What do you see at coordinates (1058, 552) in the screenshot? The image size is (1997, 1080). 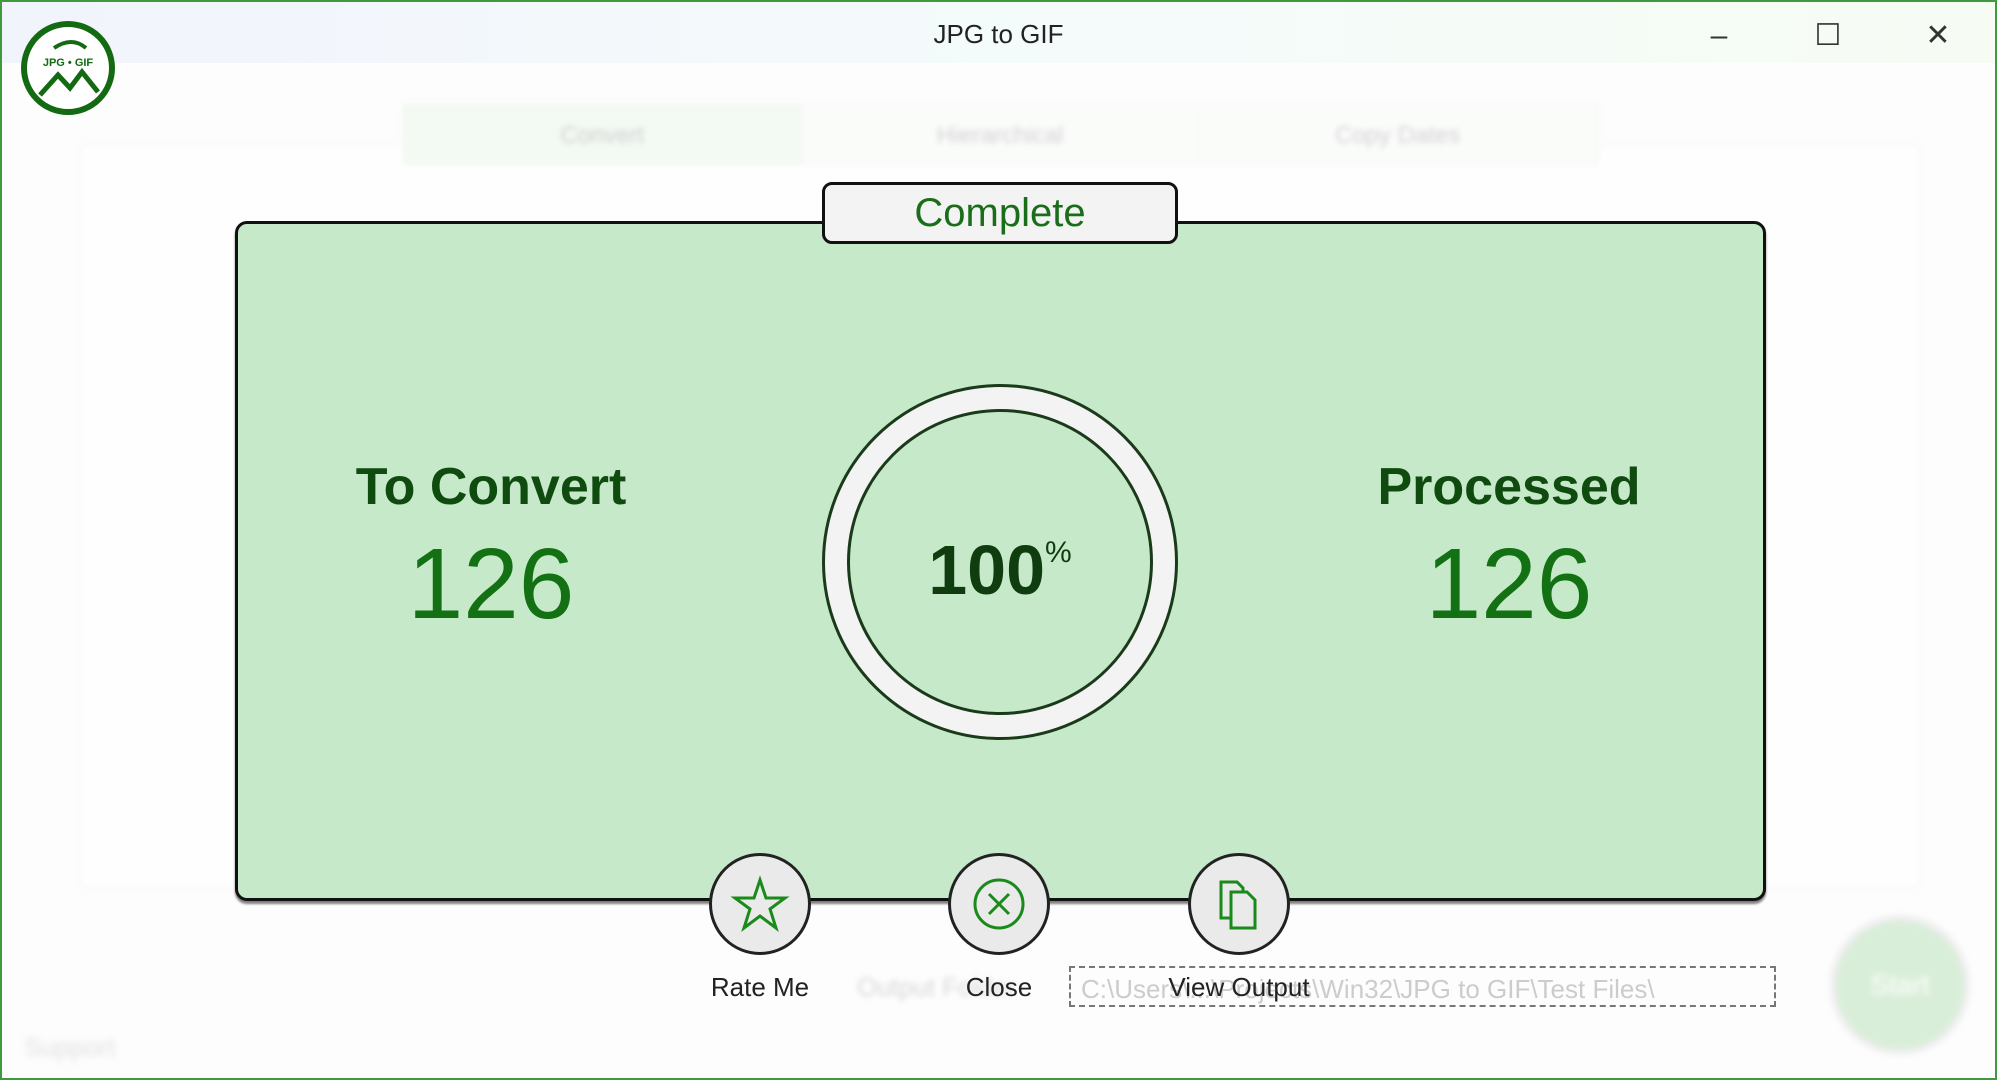 I see `percent-sign: %` at bounding box center [1058, 552].